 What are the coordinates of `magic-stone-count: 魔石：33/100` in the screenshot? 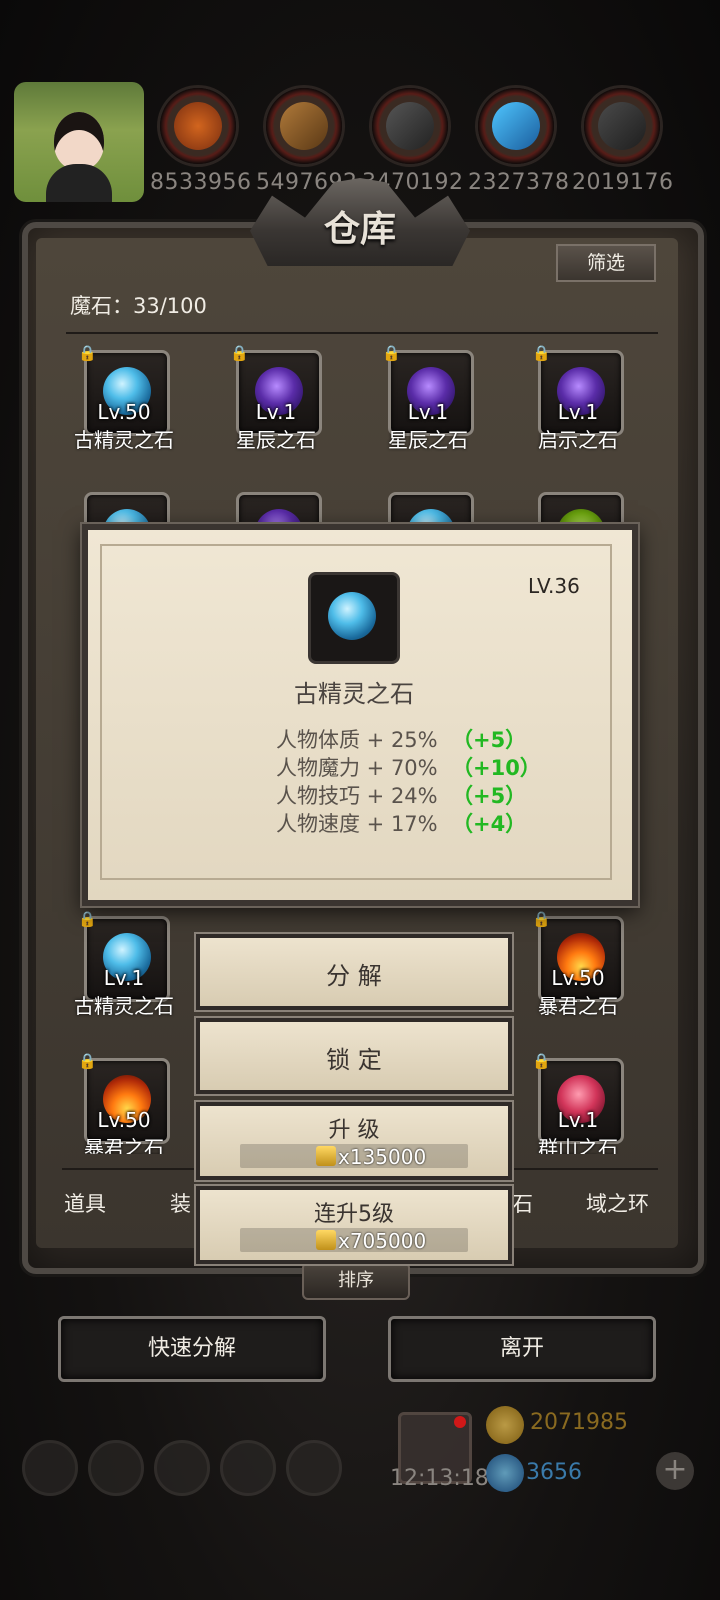 It's located at (138, 306).